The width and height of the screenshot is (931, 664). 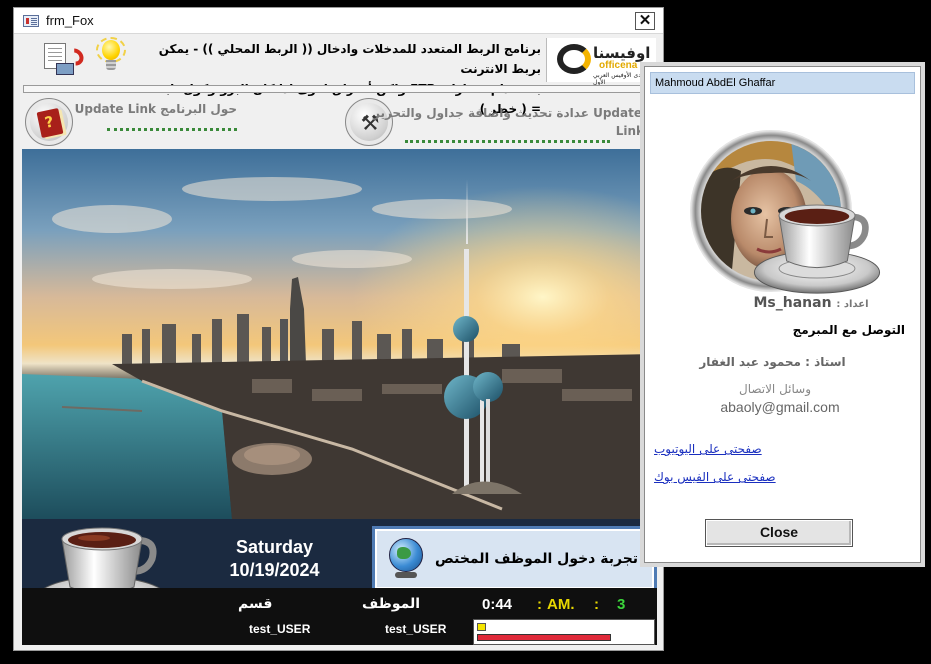 What do you see at coordinates (31, 21) in the screenshot?
I see `app-form-icon` at bounding box center [31, 21].